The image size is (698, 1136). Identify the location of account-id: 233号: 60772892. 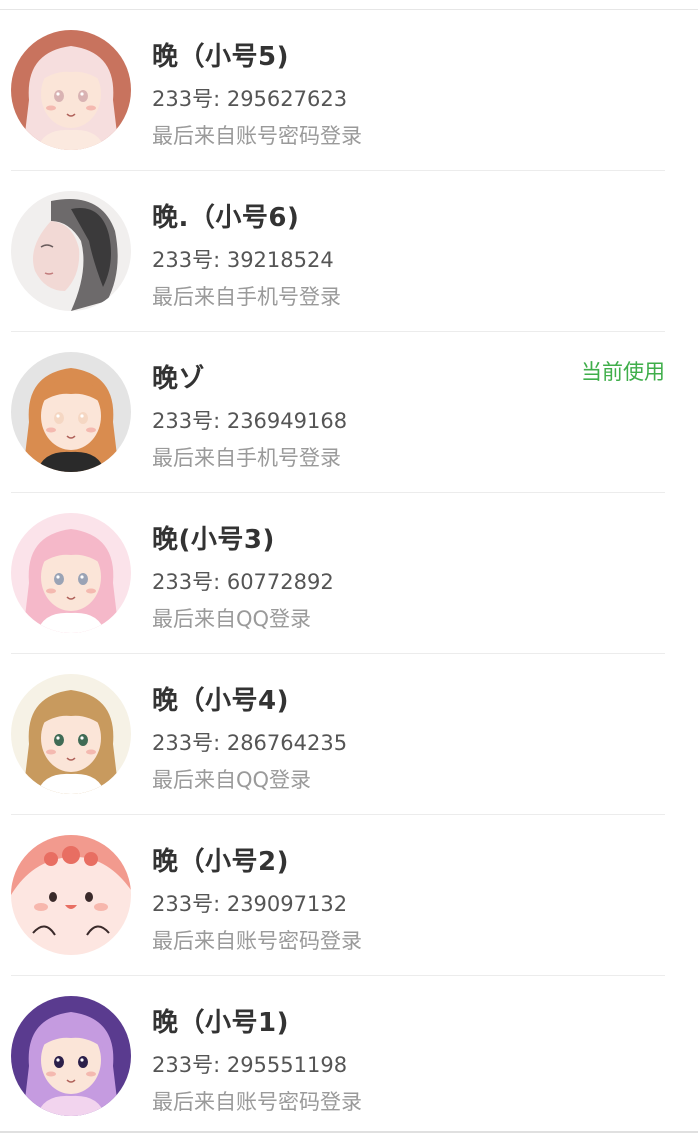
(243, 582).